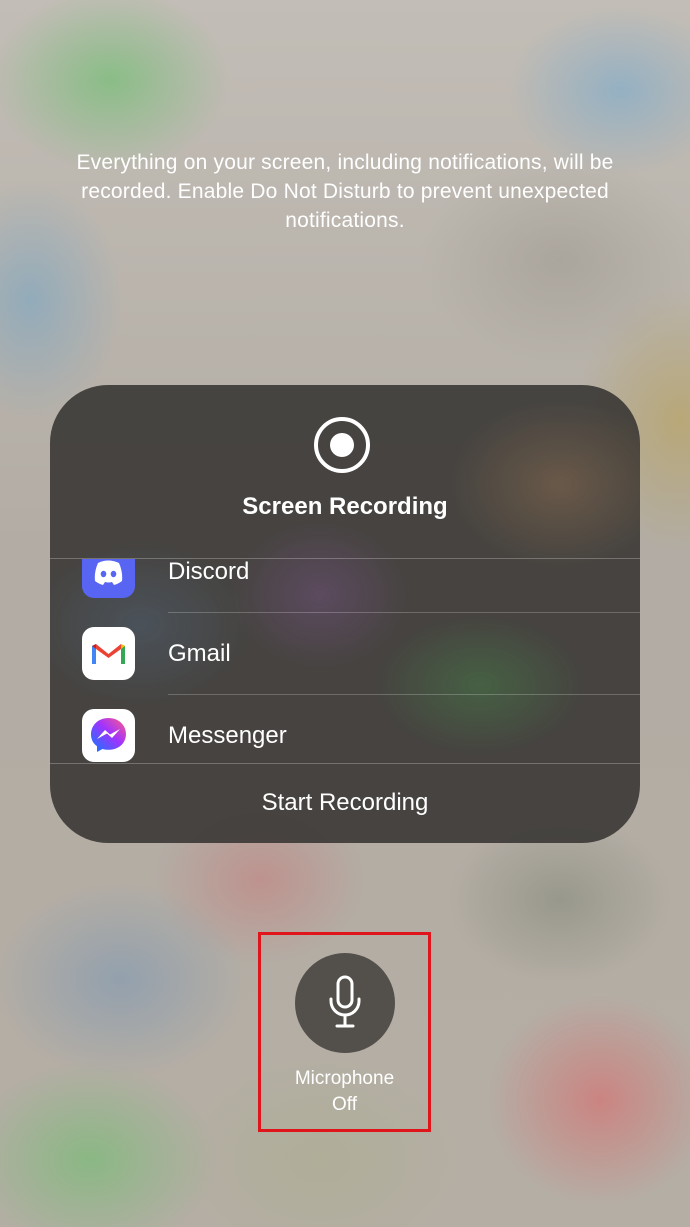 This screenshot has height=1227, width=690. What do you see at coordinates (108, 735) in the screenshot?
I see `messenger-icon` at bounding box center [108, 735].